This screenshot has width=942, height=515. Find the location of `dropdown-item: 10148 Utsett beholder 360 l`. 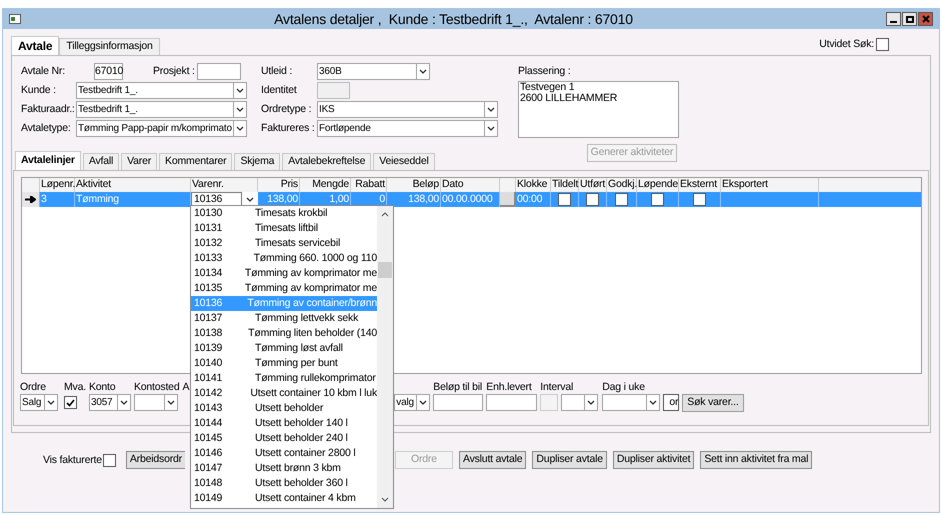

dropdown-item: 10148 Utsett beholder 360 l is located at coordinates (284, 483).